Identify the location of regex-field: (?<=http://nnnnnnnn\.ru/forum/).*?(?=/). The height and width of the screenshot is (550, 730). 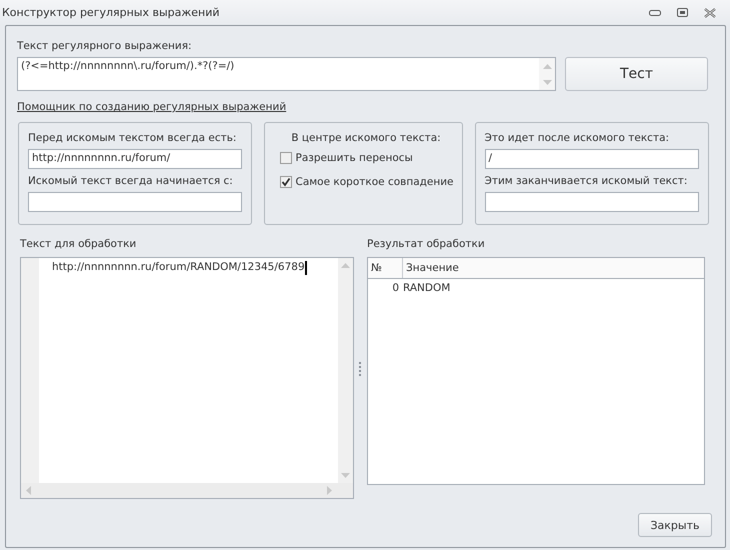
(286, 74).